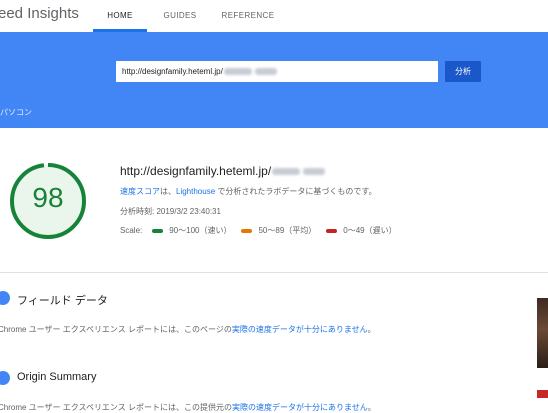  I want to click on score-scale-legend: Scale: 90〜100（速い） 50〜89（平均） 0〜49（遅い）, so click(258, 230).